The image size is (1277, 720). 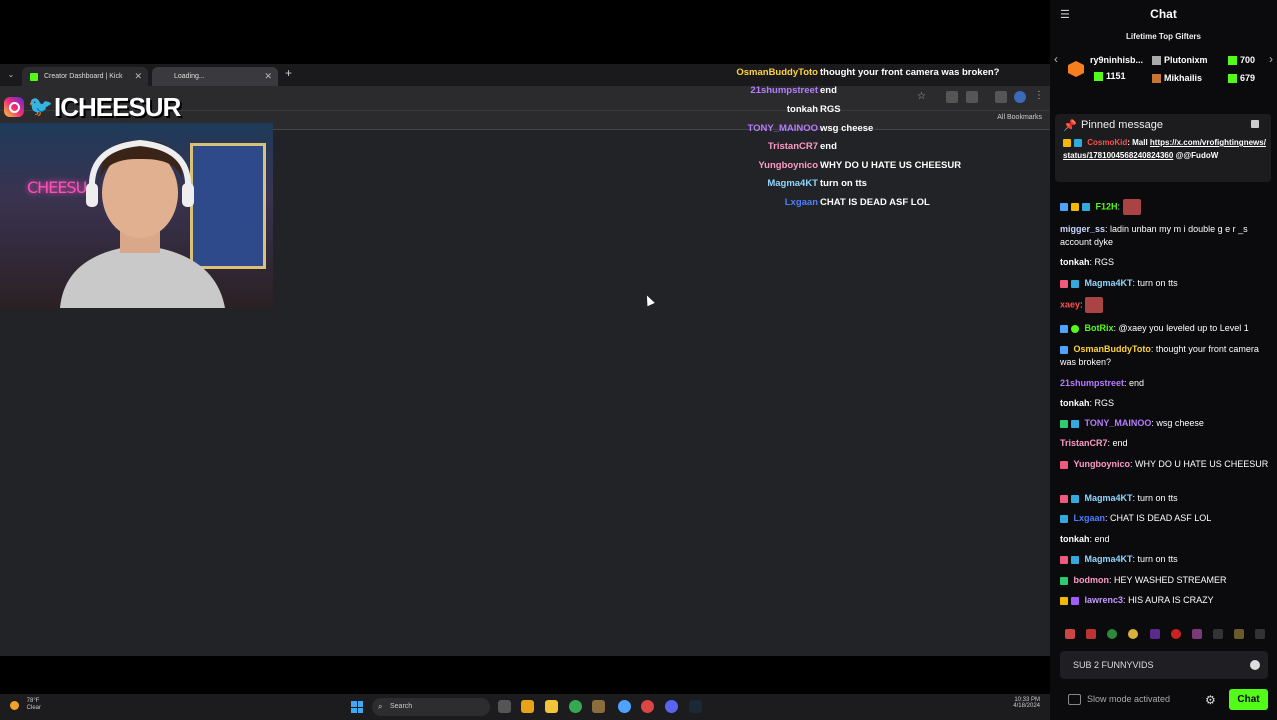 I want to click on chevron-left-icon: ‹, so click(x=1056, y=59).